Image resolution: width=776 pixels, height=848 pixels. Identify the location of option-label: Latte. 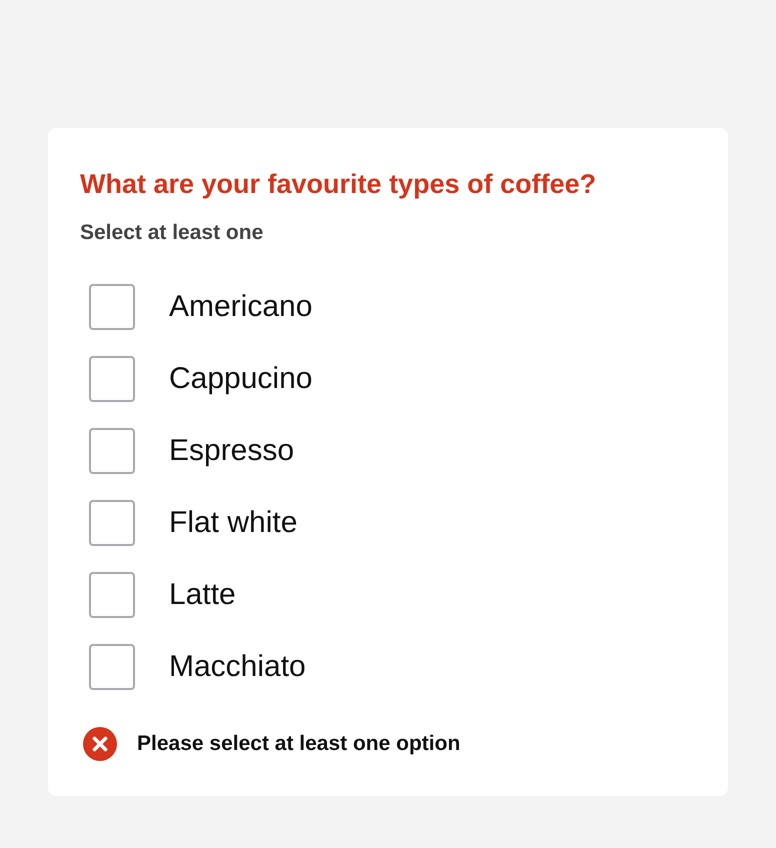
(202, 595).